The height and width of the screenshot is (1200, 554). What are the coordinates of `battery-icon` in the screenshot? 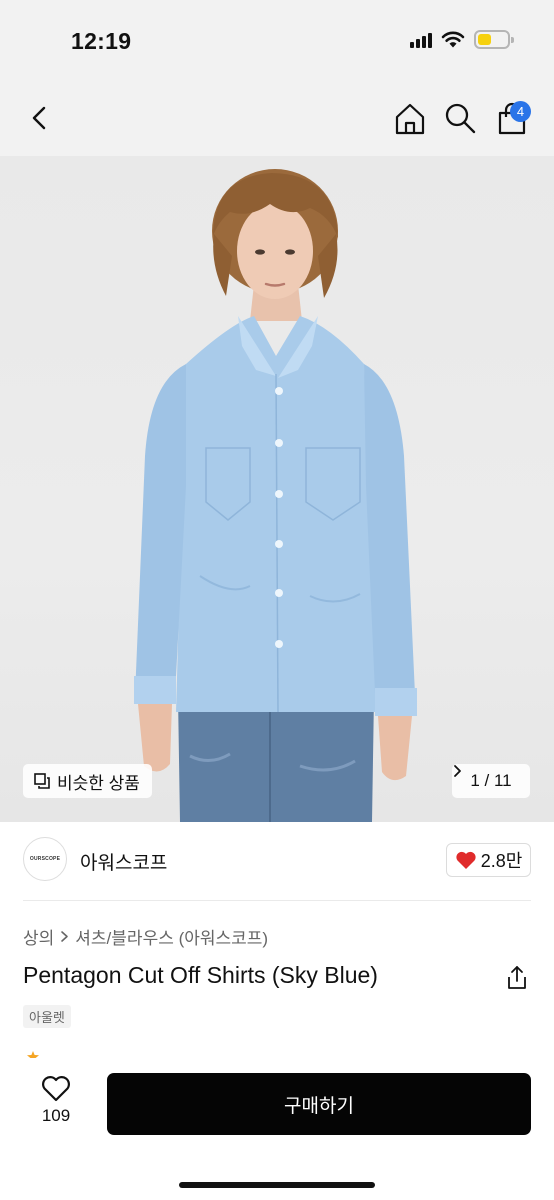 It's located at (494, 39).